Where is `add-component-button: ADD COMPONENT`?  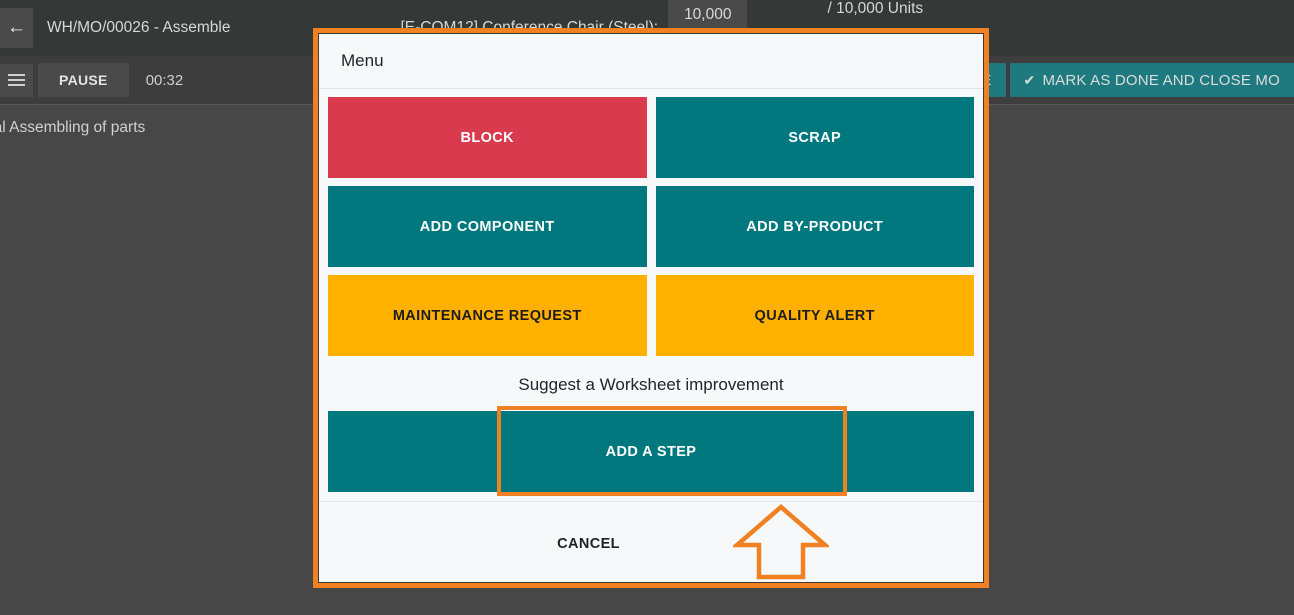
add-component-button: ADD COMPONENT is located at coordinates (487, 226).